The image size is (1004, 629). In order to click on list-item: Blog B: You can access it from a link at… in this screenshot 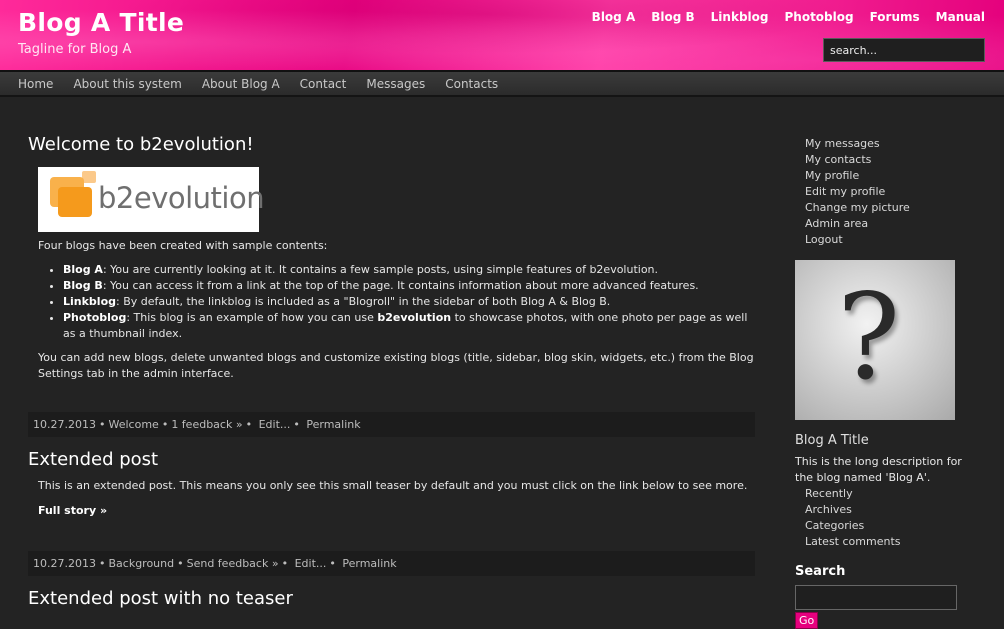, I will do `click(409, 286)`.